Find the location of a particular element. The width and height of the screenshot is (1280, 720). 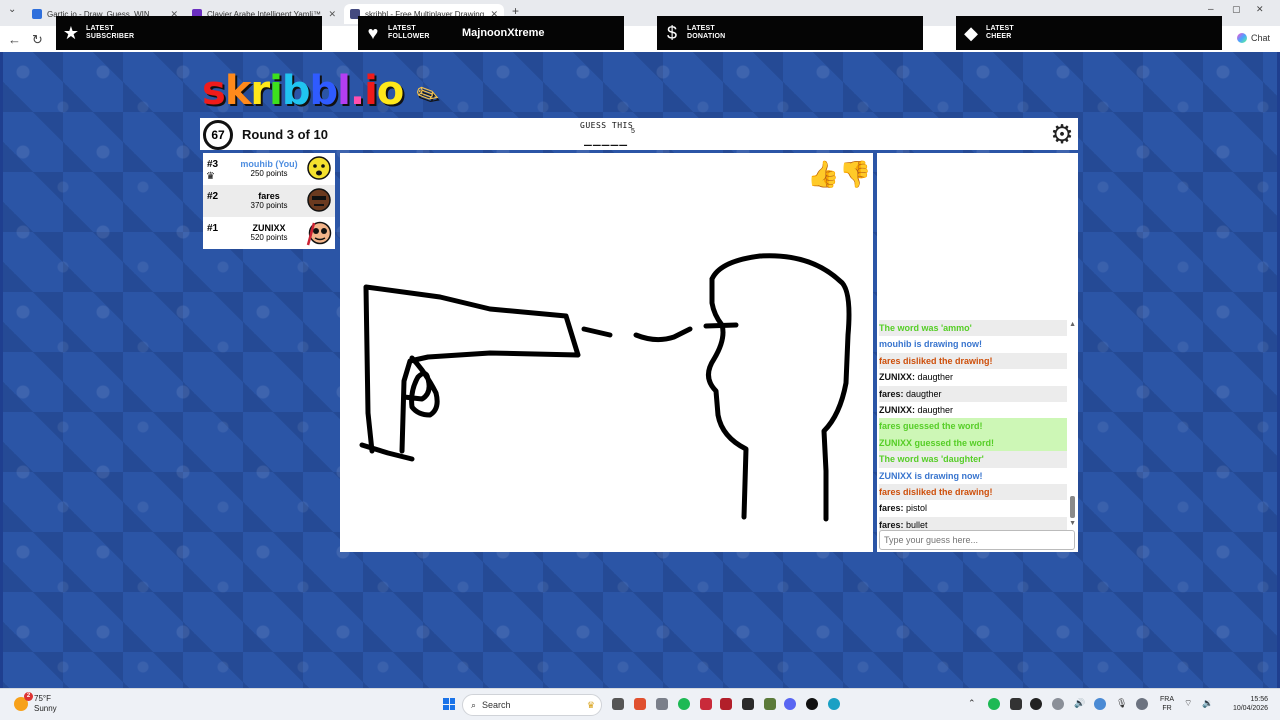

taskbar-clock: 15:56 10/04/2026 is located at coordinates (1245, 704).